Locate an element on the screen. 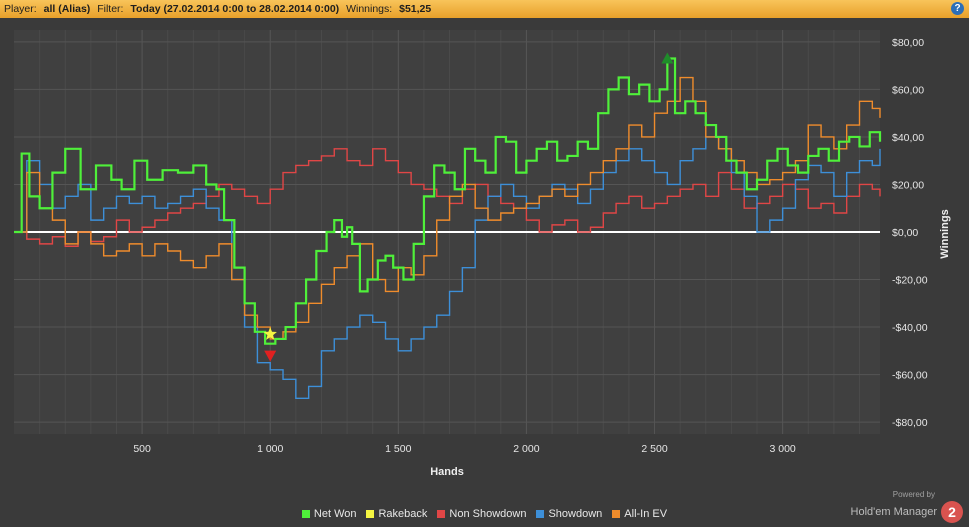 This screenshot has height=527, width=969. x-tick-label: 1 500 is located at coordinates (398, 449).